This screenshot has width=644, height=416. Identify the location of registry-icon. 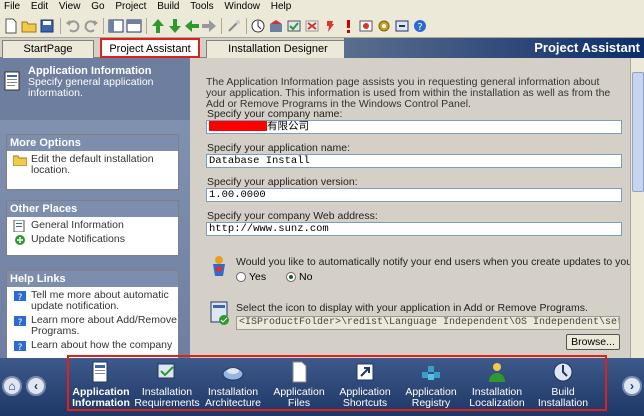
(431, 373).